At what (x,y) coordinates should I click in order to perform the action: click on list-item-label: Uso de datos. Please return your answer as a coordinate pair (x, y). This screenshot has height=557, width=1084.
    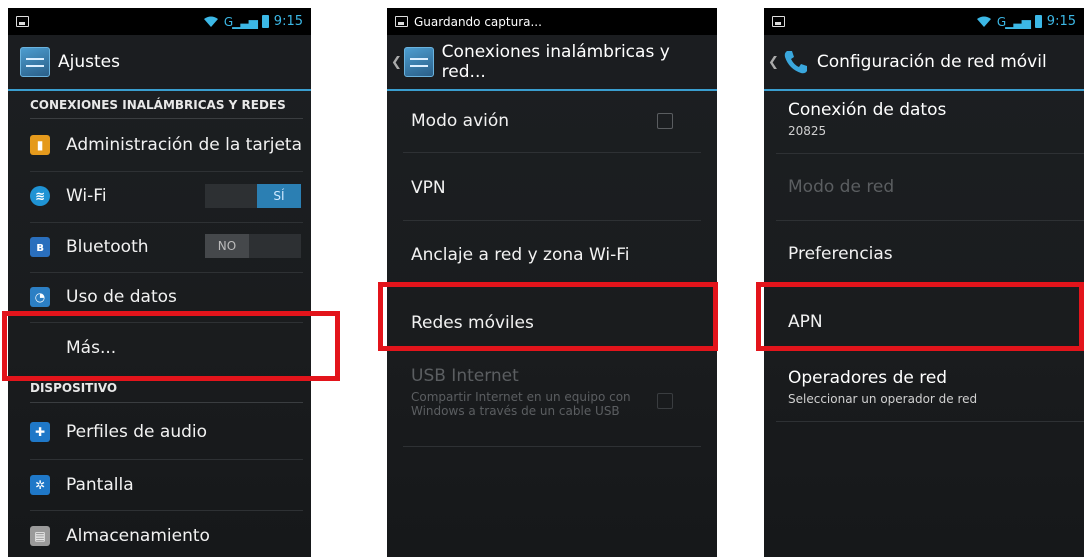
    Looking at the image, I should click on (121, 297).